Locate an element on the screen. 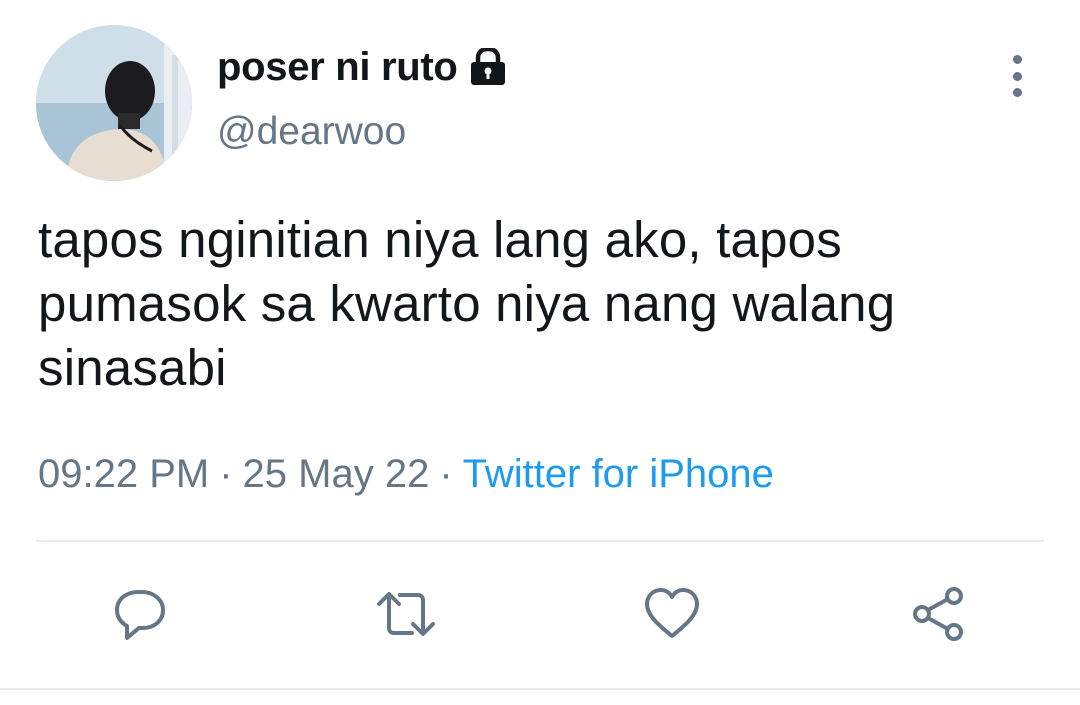  divider is located at coordinates (540, 541).